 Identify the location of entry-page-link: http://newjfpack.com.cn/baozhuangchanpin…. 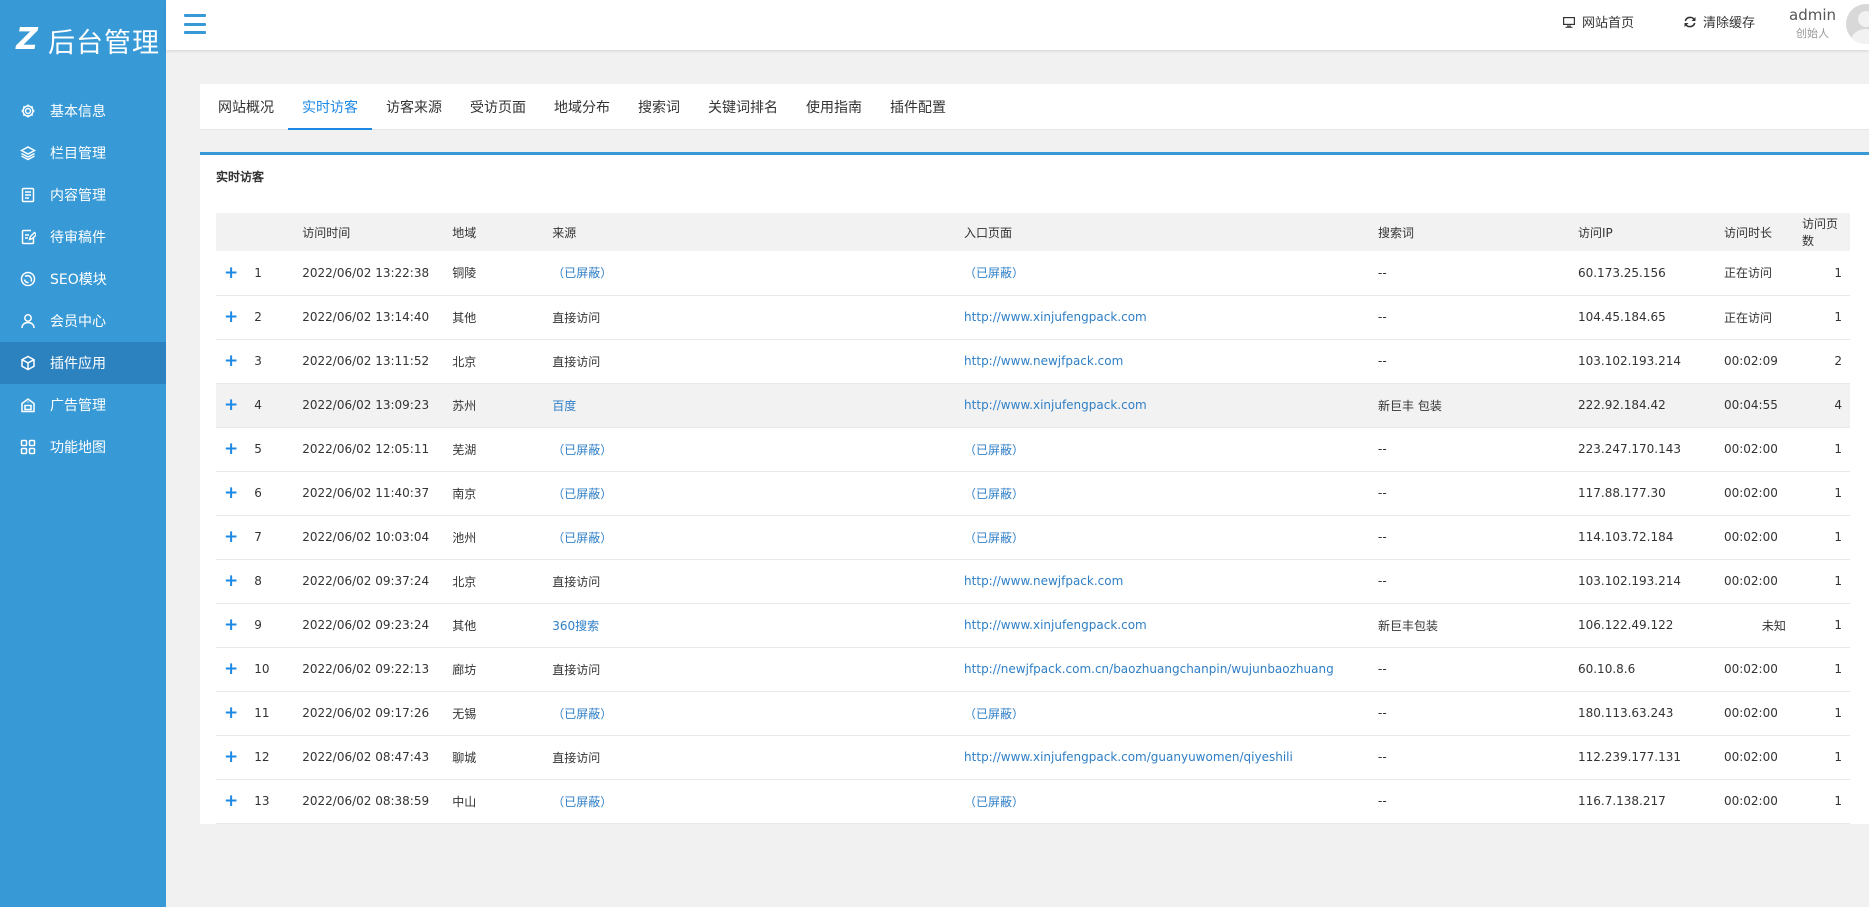
(1149, 669).